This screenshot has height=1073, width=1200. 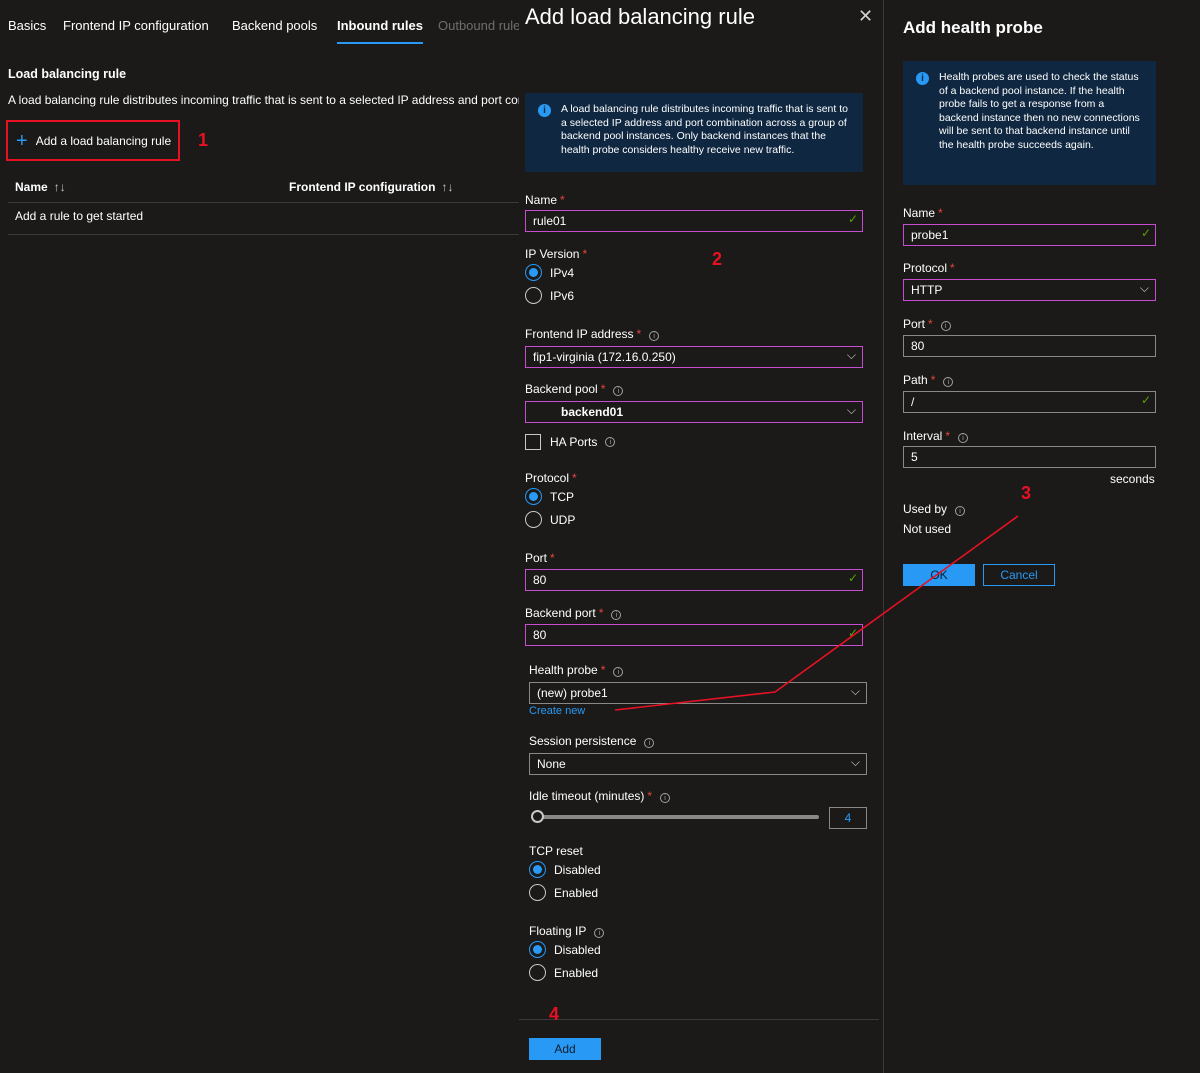 What do you see at coordinates (675, 817) in the screenshot?
I see `idle-timeout-slider-track` at bounding box center [675, 817].